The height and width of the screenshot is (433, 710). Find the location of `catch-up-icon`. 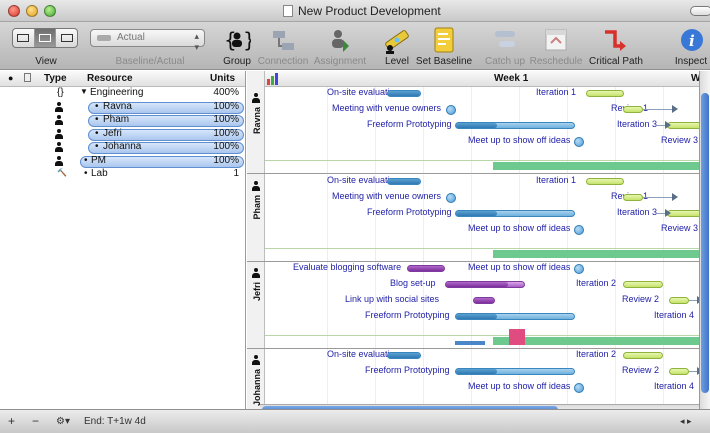

catch-up-icon is located at coordinates (505, 40).